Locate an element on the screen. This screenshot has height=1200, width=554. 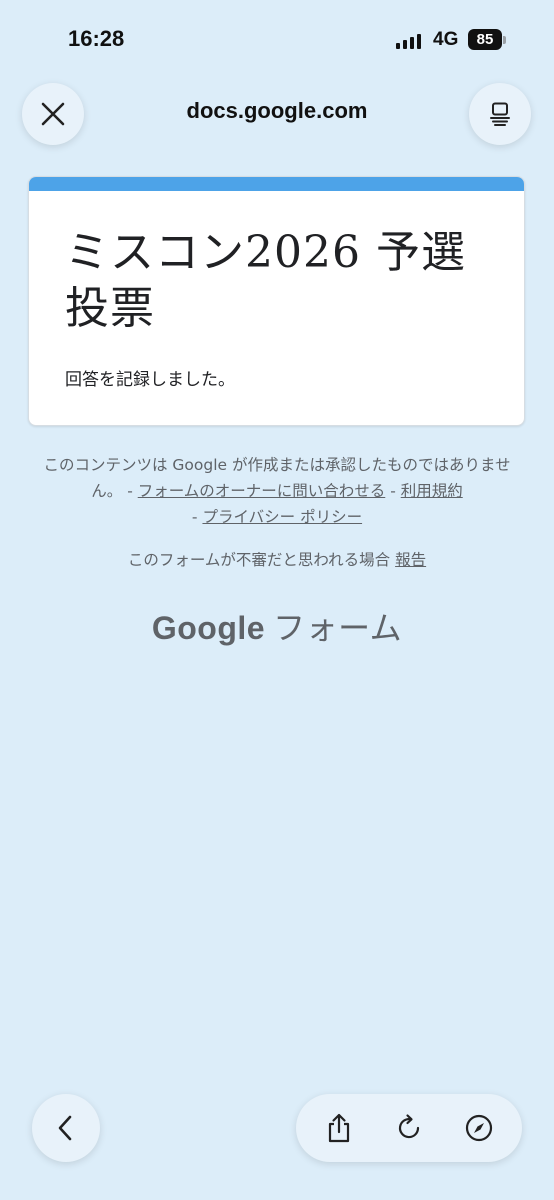
privacy-link: プライバシー ポリシー is located at coordinates (282, 517).